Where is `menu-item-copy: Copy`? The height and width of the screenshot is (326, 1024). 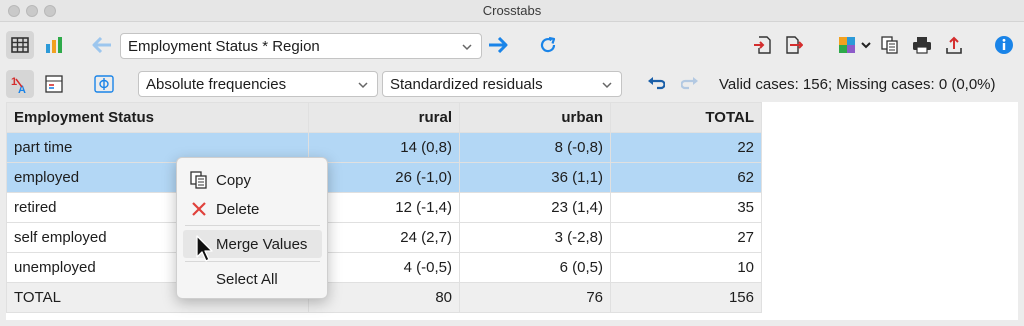
menu-item-copy: Copy is located at coordinates (252, 180).